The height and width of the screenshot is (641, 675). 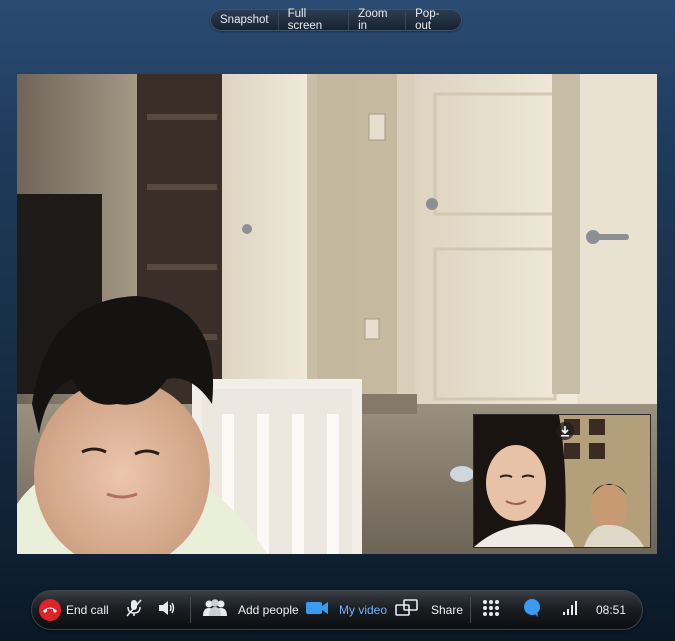 I want to click on call-control-bar: End call Add people My video Share 08:51, so click(x=337, y=610).